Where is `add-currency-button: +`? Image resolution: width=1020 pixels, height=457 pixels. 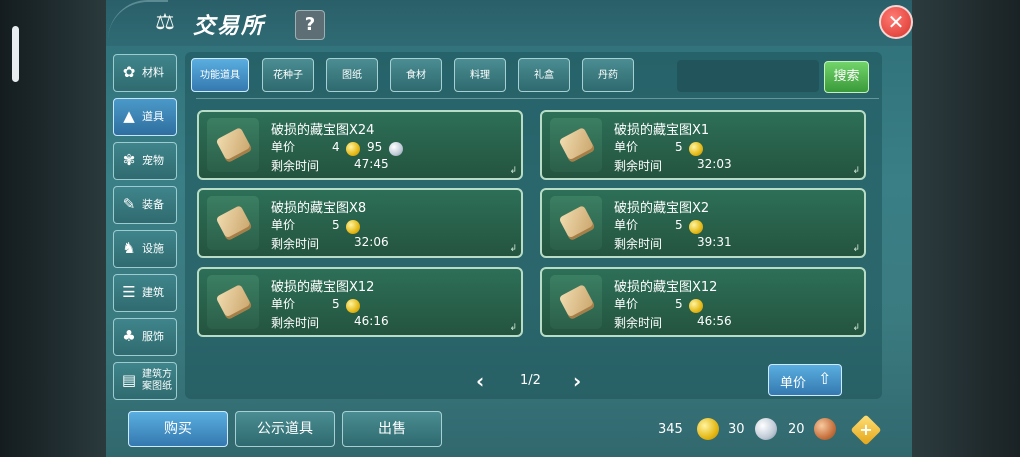 add-currency-button: + is located at coordinates (866, 430).